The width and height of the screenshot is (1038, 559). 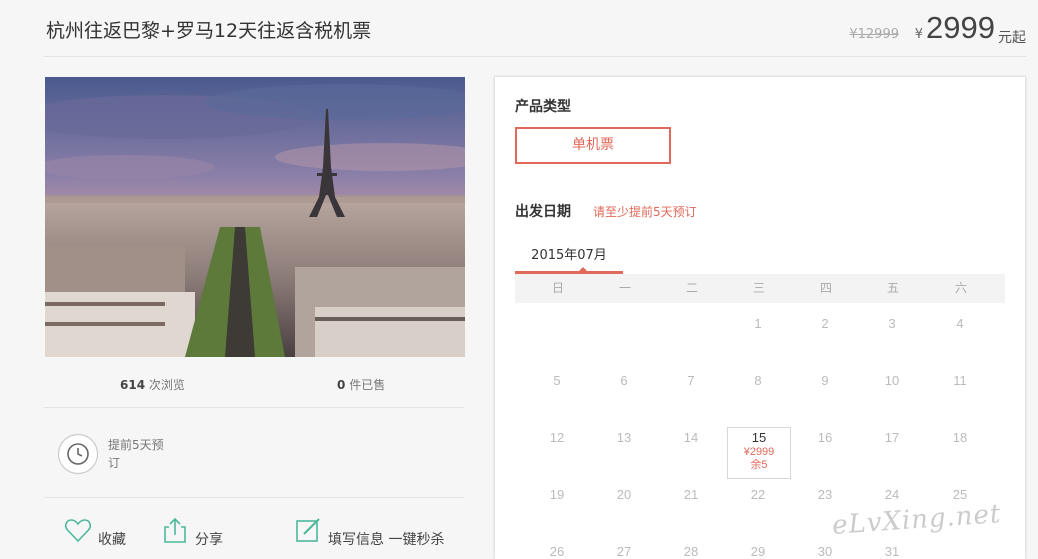 I want to click on calendar-day: 5, so click(x=557, y=380).